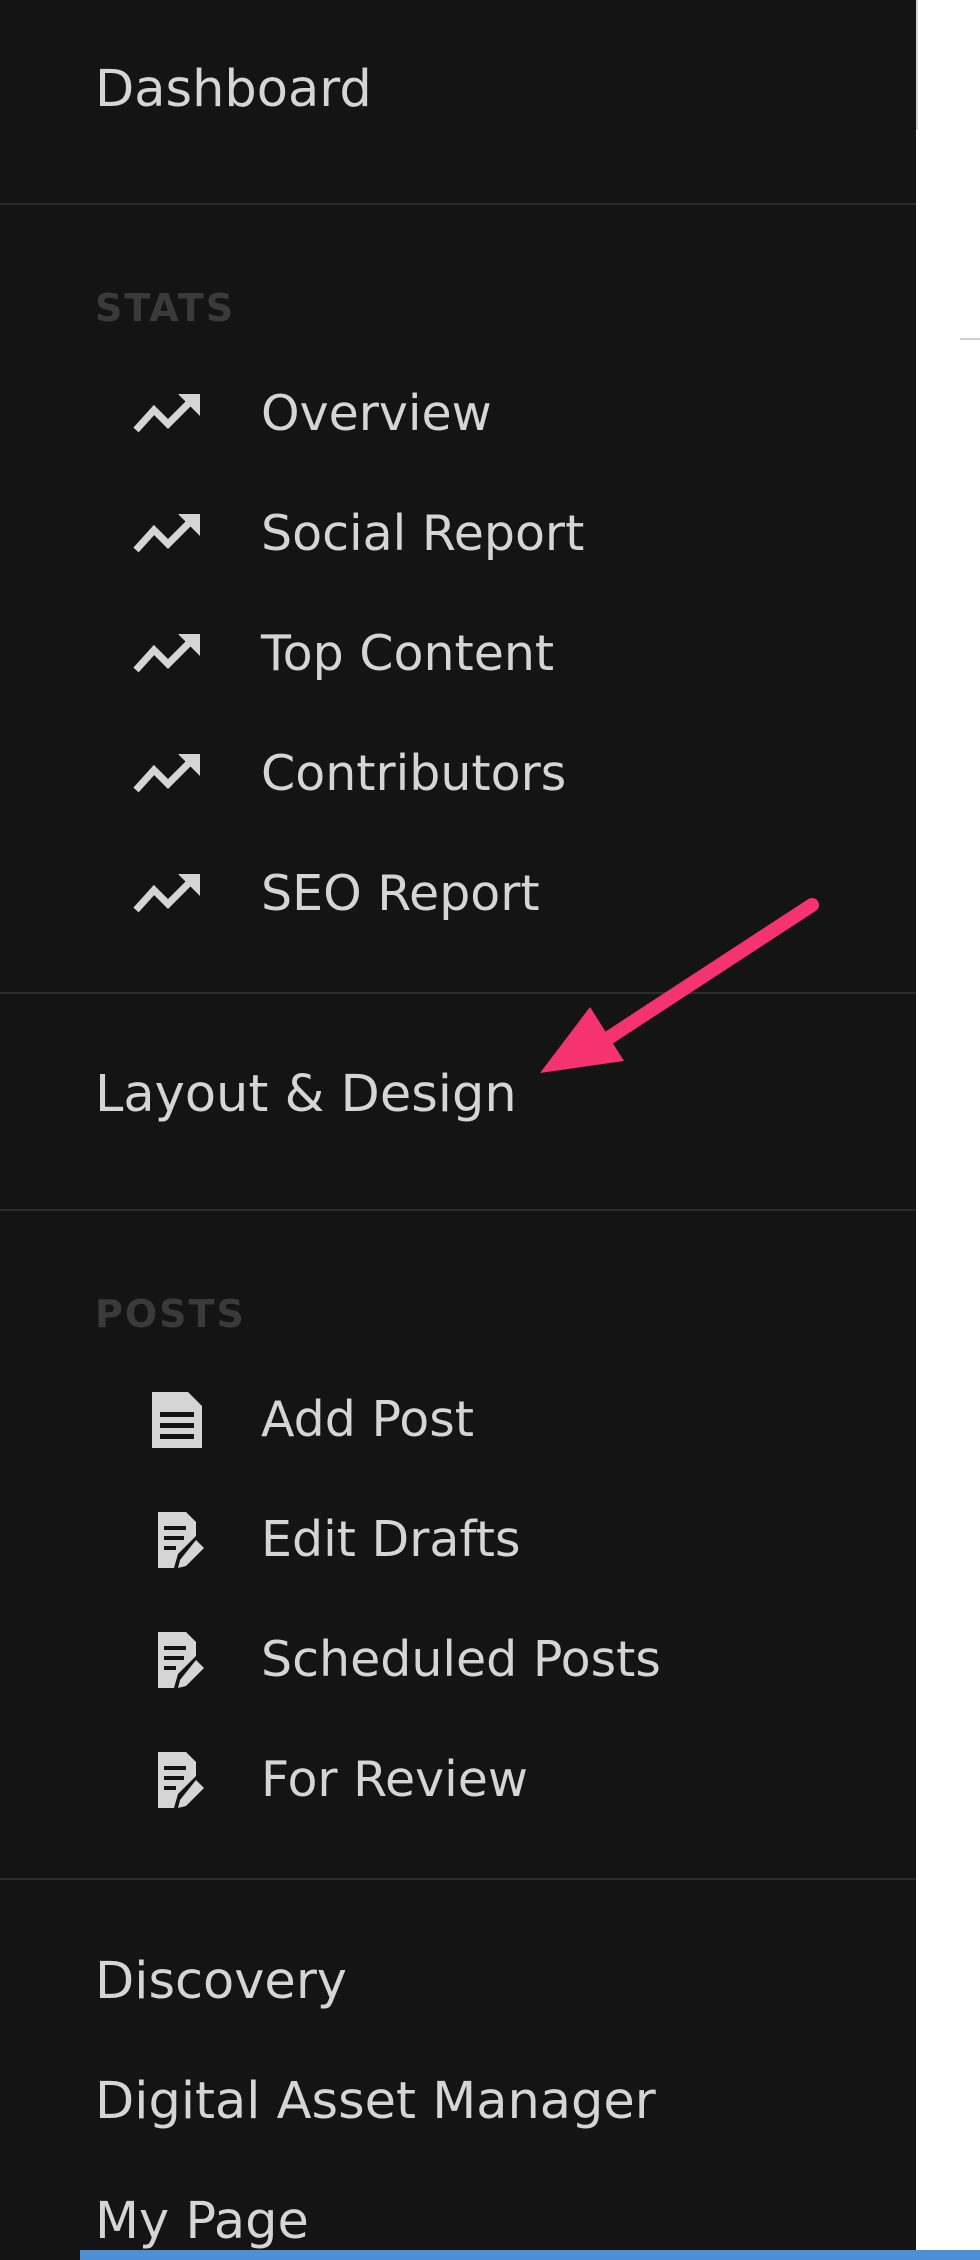 This screenshot has height=2260, width=980. I want to click on document-icon, so click(177, 1420).